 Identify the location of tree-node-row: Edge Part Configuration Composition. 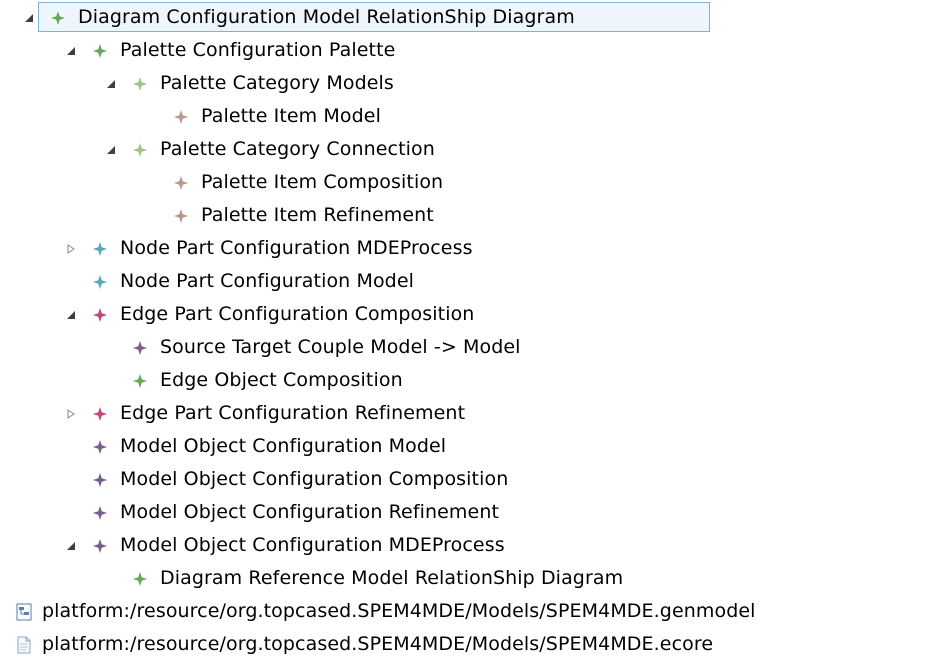
(268, 314).